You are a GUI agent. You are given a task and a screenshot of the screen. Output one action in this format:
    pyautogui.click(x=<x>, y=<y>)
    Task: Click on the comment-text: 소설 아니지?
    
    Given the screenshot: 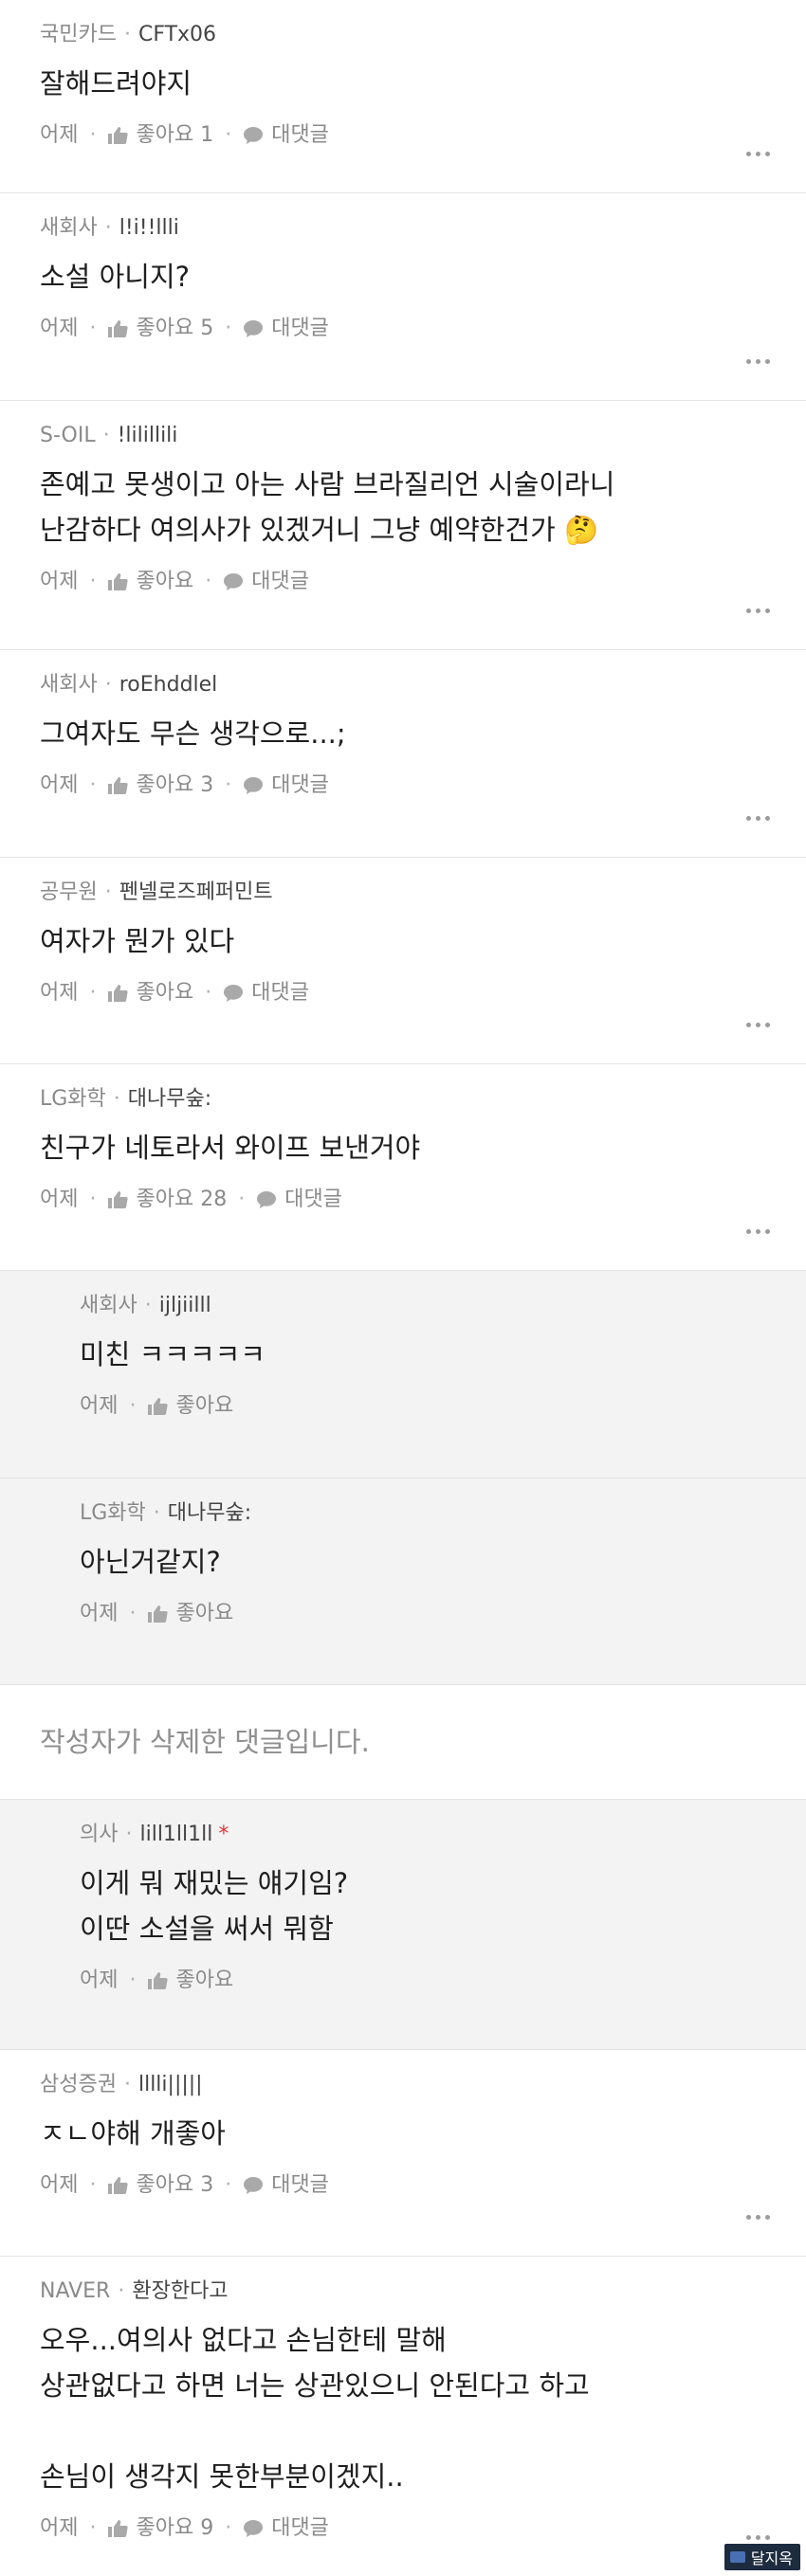 What is the action you would take?
    pyautogui.click(x=116, y=277)
    